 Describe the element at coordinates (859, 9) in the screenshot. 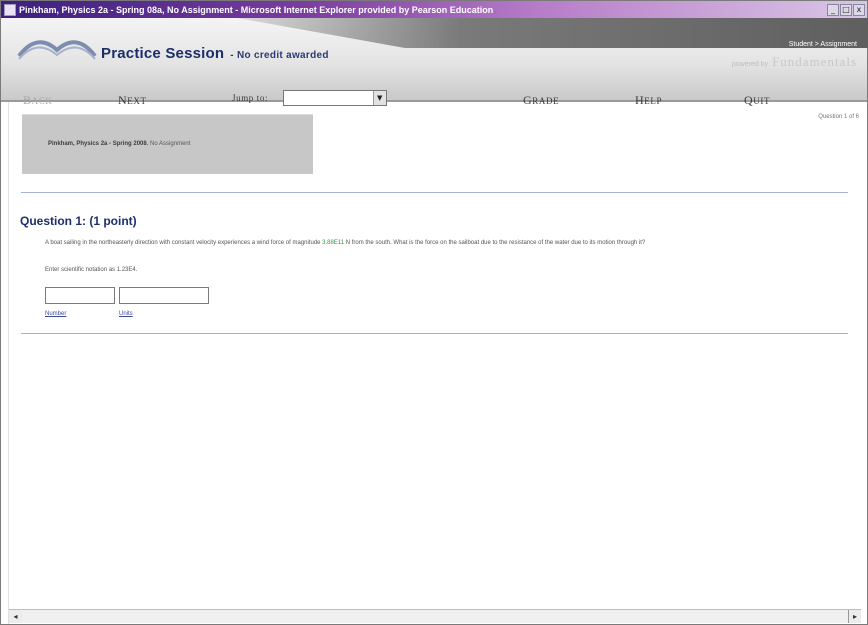

I see `close-button: x` at that location.